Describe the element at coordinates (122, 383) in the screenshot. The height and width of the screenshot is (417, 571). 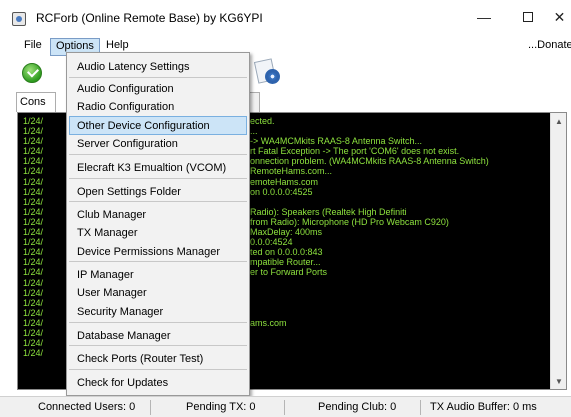
I see `menu-item-check-for-updates: Check for Updates` at that location.